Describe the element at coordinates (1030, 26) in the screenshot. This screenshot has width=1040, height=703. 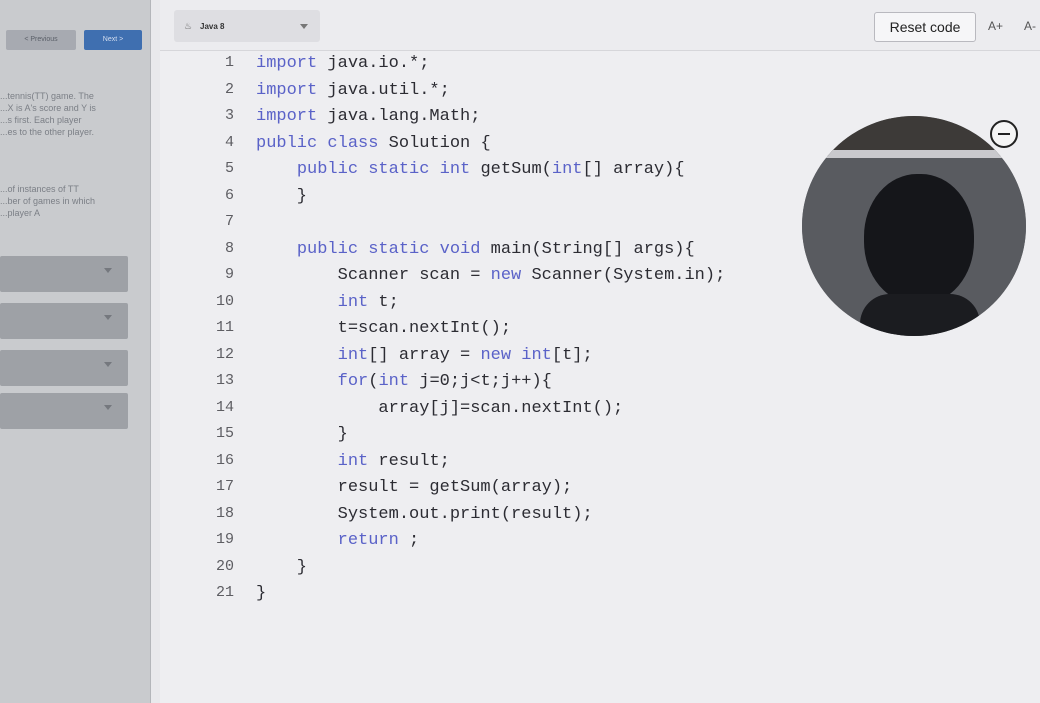
I see `font-decrease-button: A-` at that location.